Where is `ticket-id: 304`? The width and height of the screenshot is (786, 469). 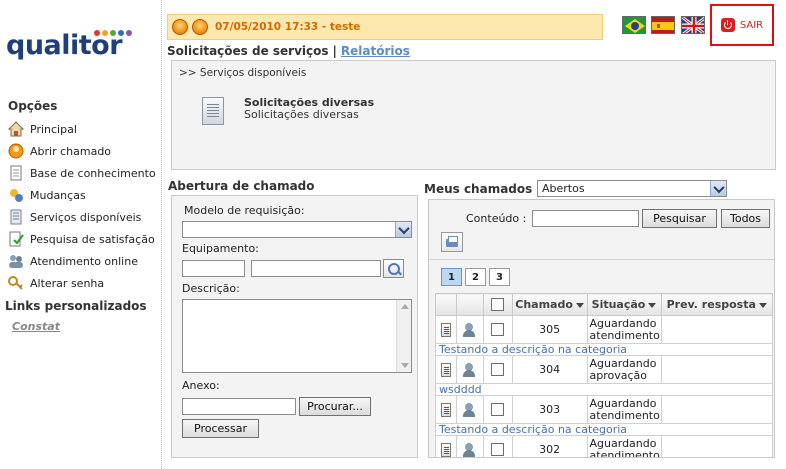 ticket-id: 304 is located at coordinates (549, 369).